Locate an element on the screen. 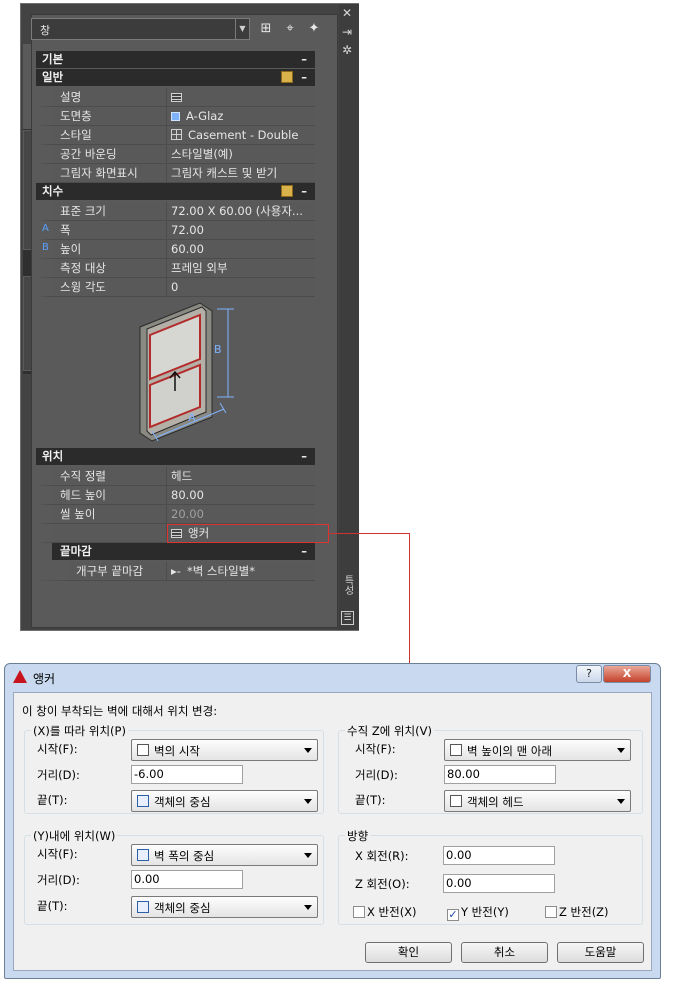  prop-row-style: 스타일 Casement - Double is located at coordinates (175, 135).